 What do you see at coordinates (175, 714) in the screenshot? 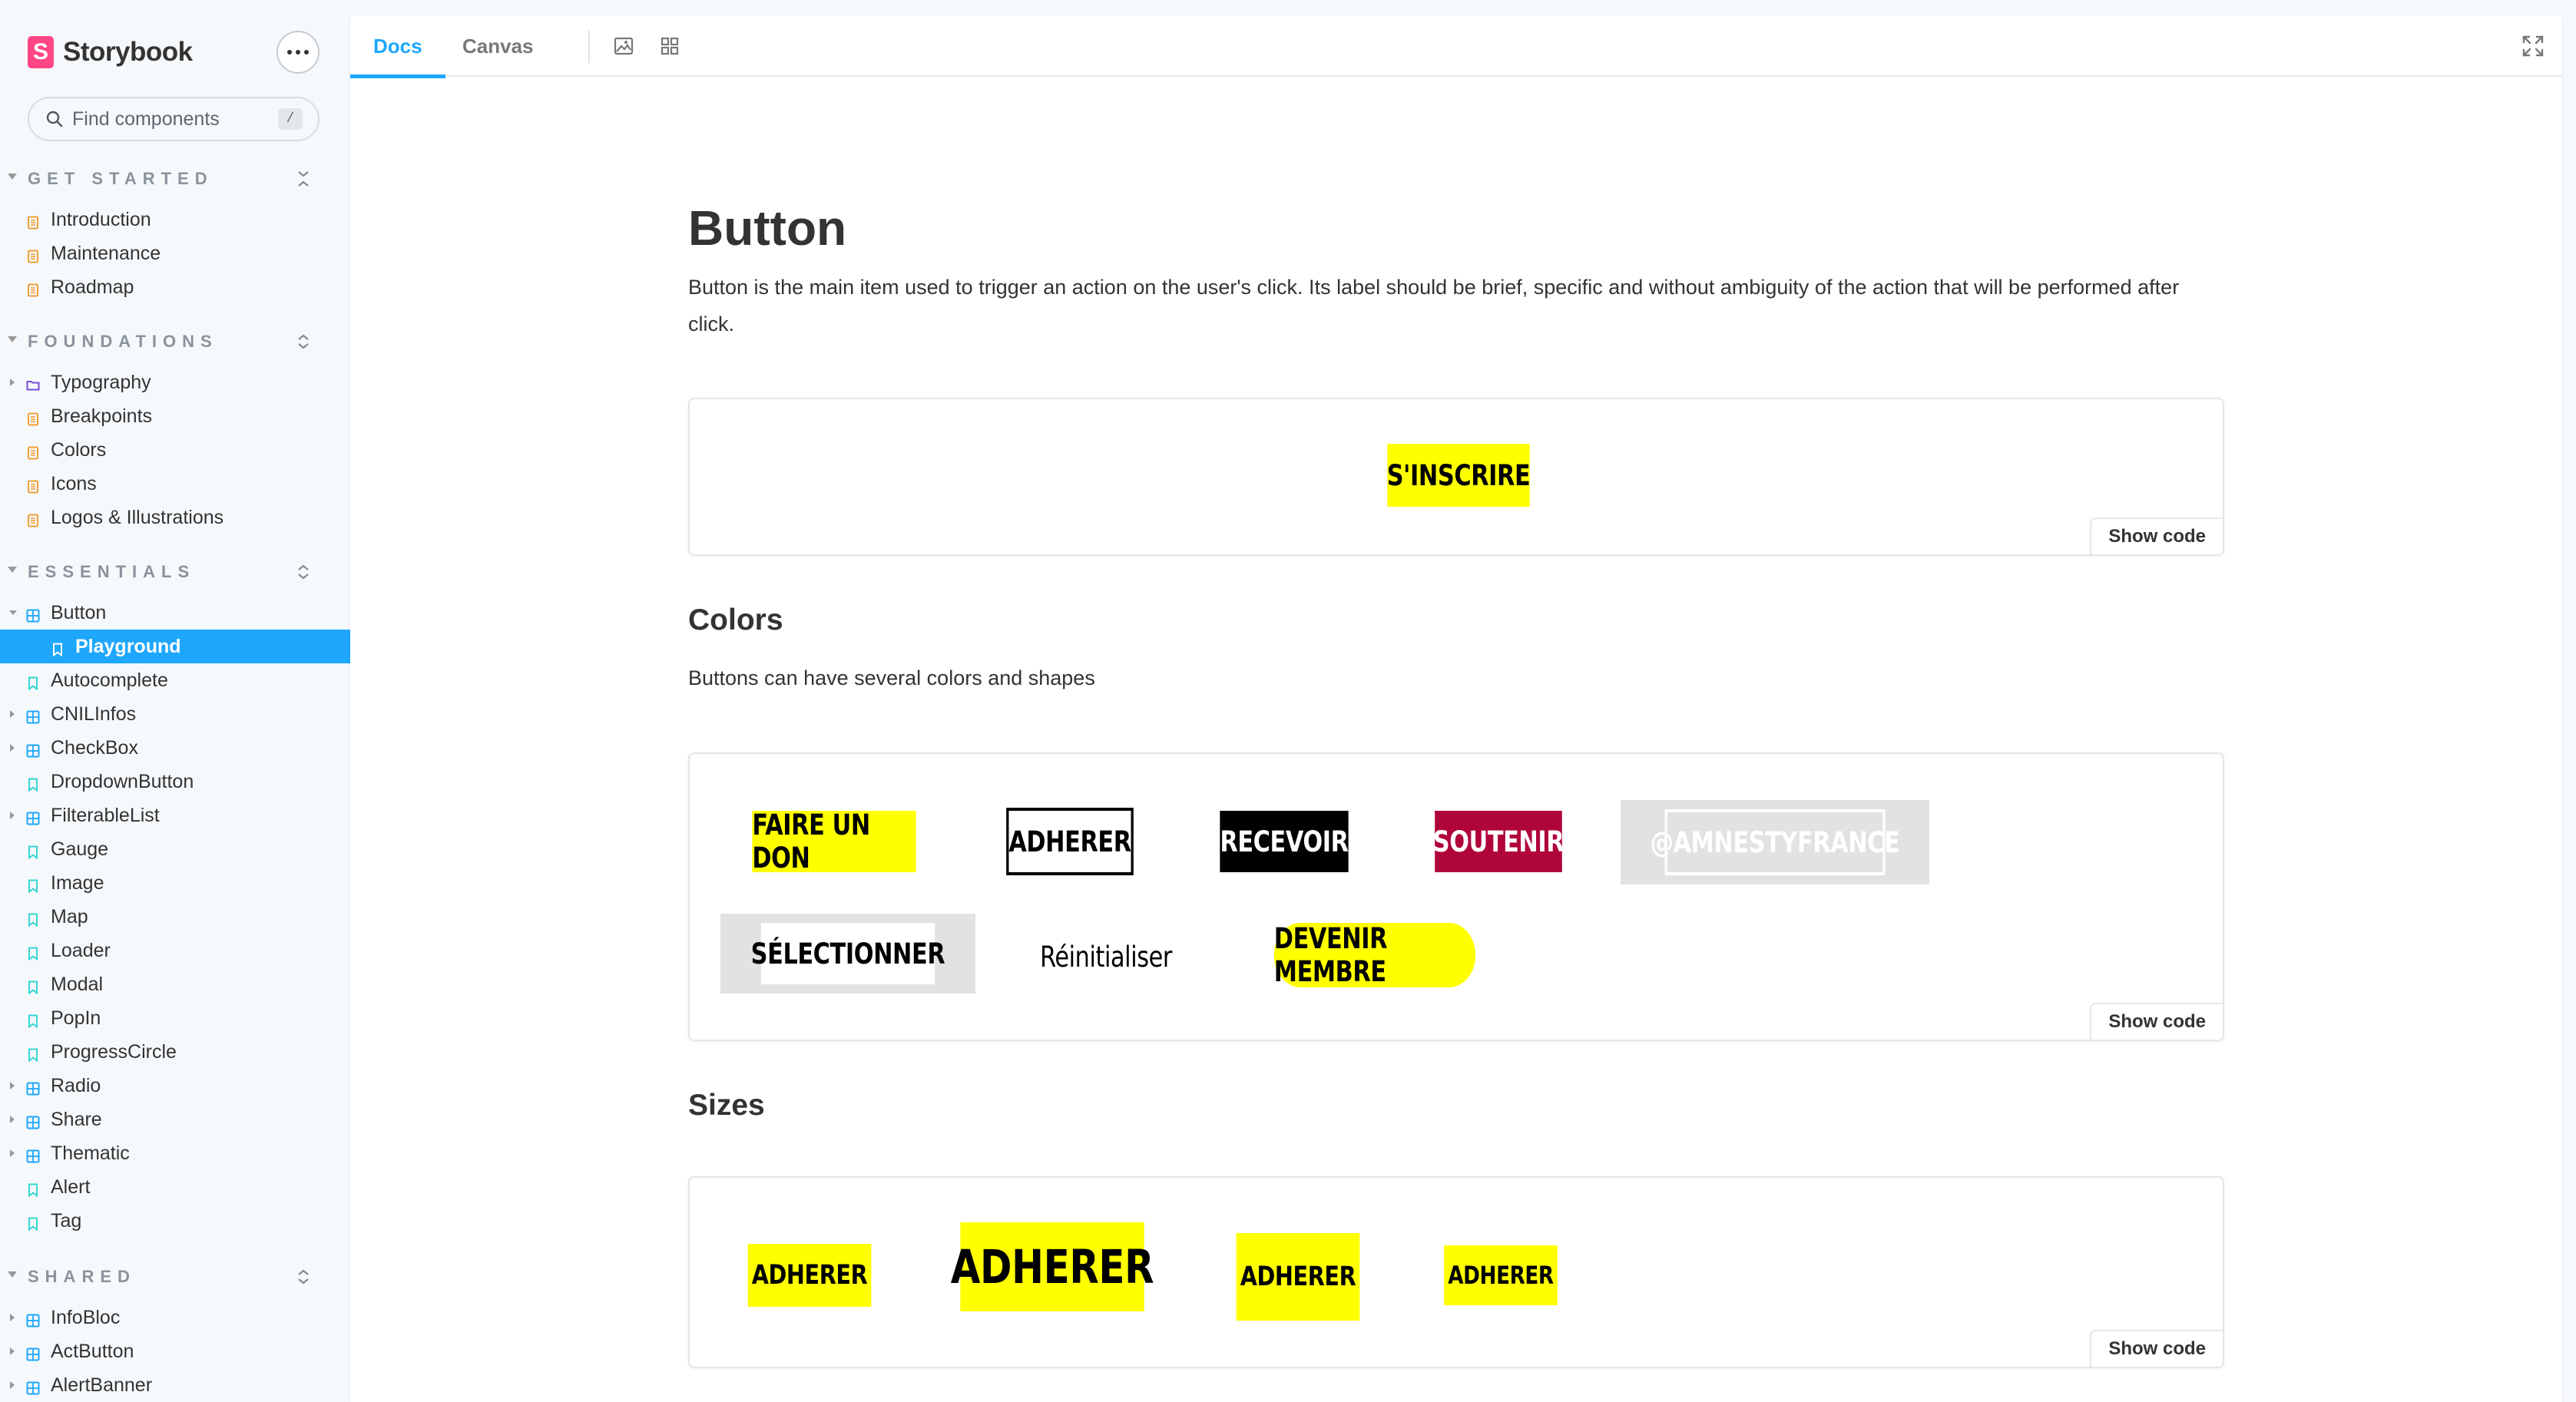
I see `sidebar-item-cnilinfos: CNILInfos` at bounding box center [175, 714].